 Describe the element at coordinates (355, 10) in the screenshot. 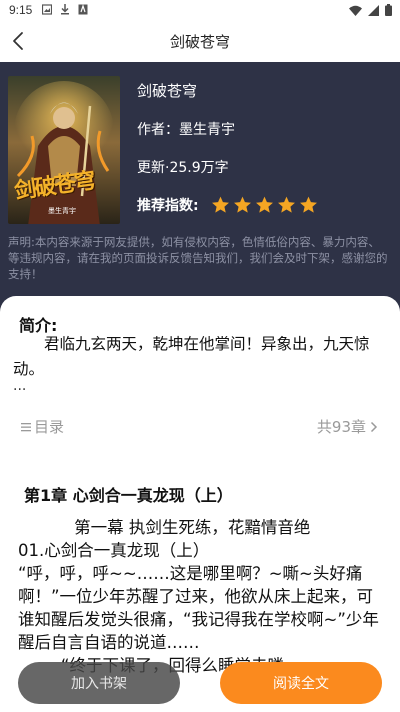

I see `wifi-icon` at that location.